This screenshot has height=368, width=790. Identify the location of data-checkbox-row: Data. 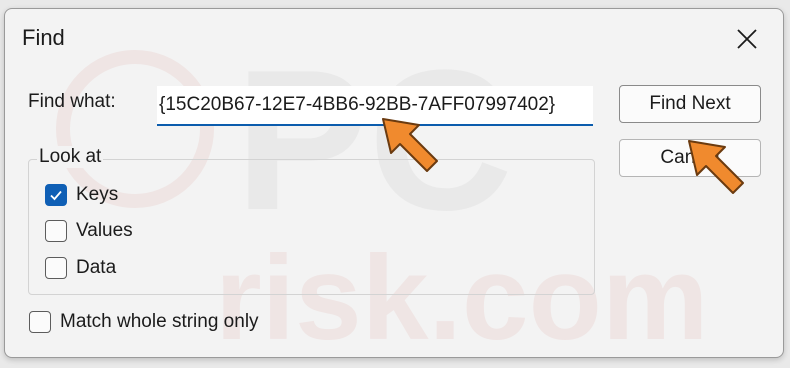
(80, 268).